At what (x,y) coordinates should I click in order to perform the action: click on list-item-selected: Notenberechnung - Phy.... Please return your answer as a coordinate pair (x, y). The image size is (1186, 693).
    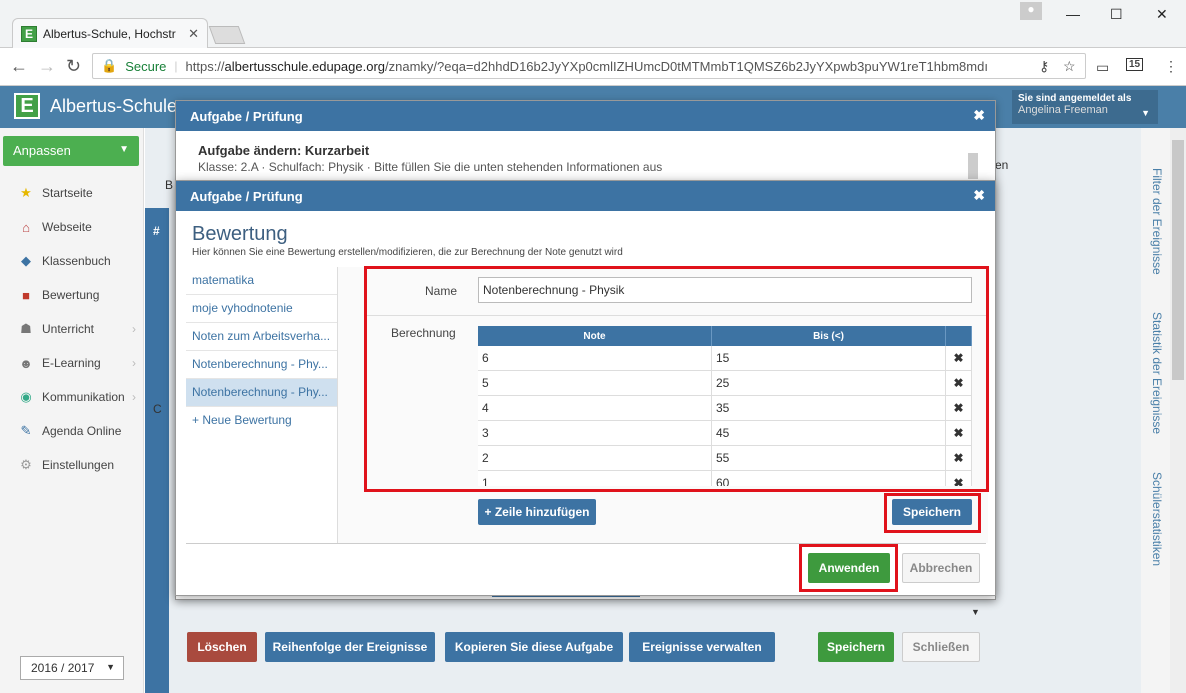
    Looking at the image, I should click on (261, 393).